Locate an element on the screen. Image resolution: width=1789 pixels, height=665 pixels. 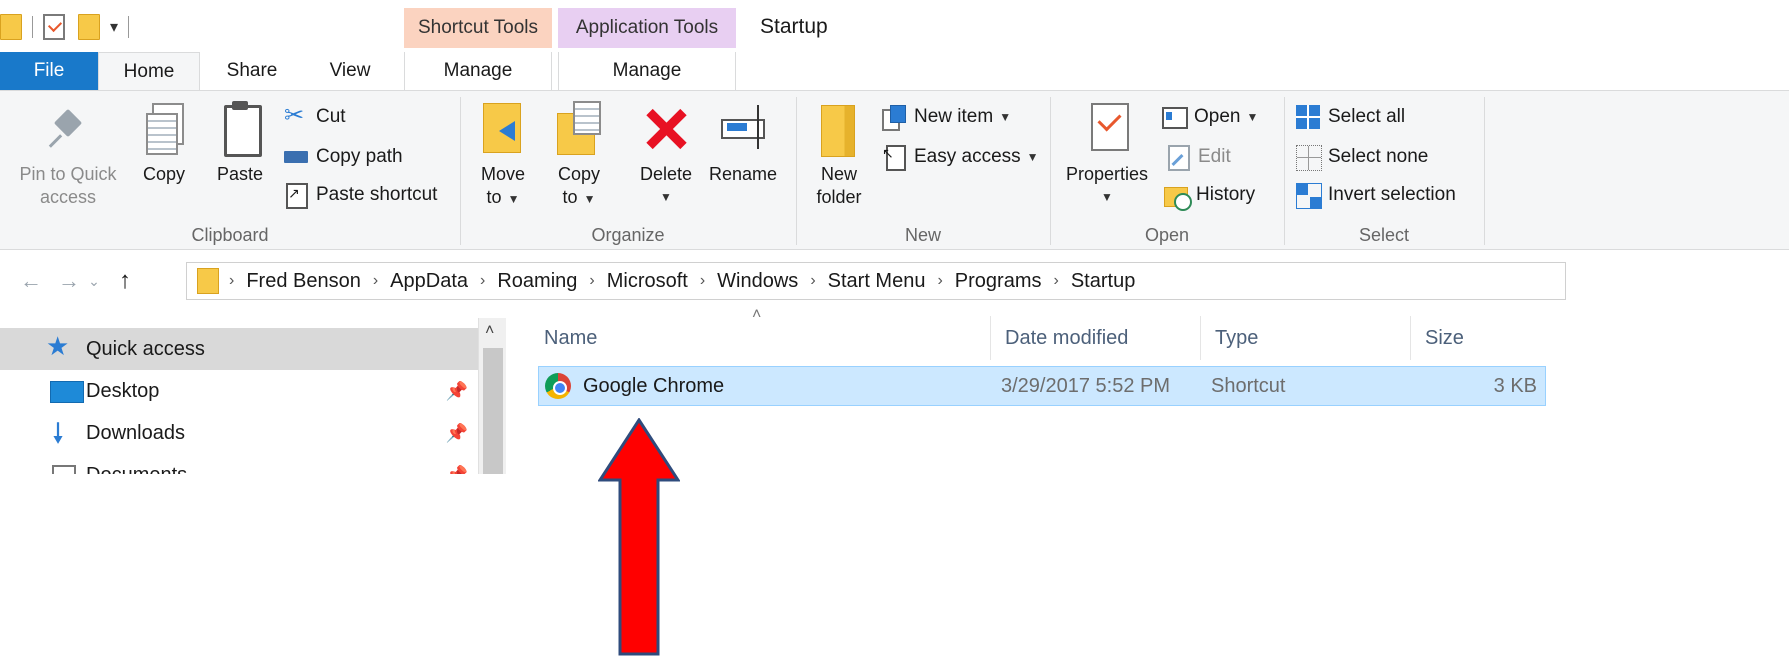
move-to-button: Move to ▼ is located at coordinates (503, 155).